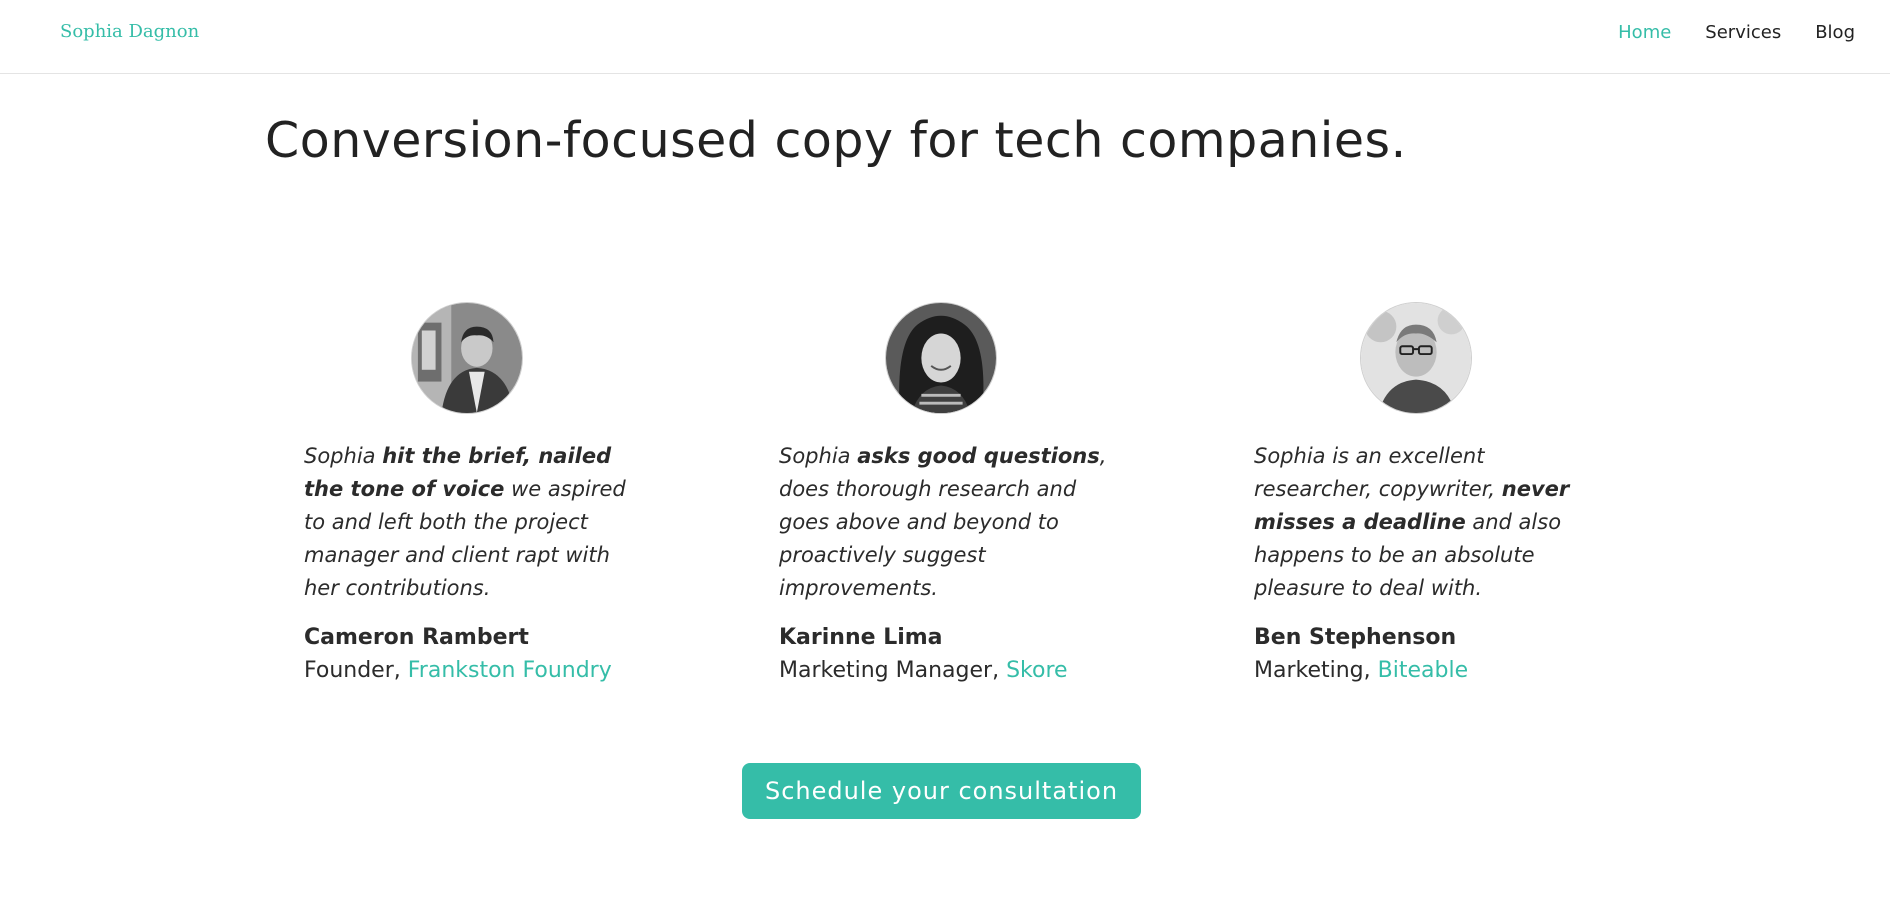 This screenshot has height=914, width=1890. Describe the element at coordinates (1355, 637) in the screenshot. I see `testimonial-author-name: Ben Stephenson` at that location.